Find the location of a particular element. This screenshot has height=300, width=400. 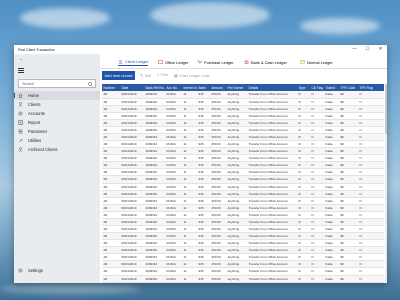

chart-ledger-code-button: ▦ Chart Ledger Code is located at coordinates (192, 76).